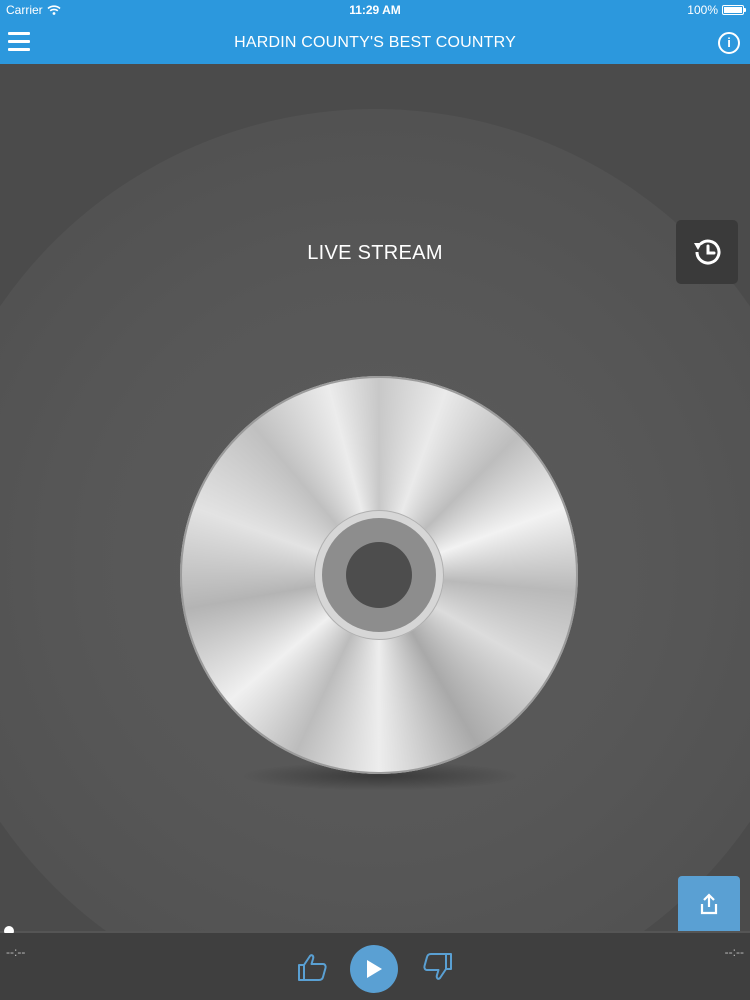 The height and width of the screenshot is (1000, 750). I want to click on page-title: HARDIN COUNTY'S BEST COUNTRY, so click(375, 42).